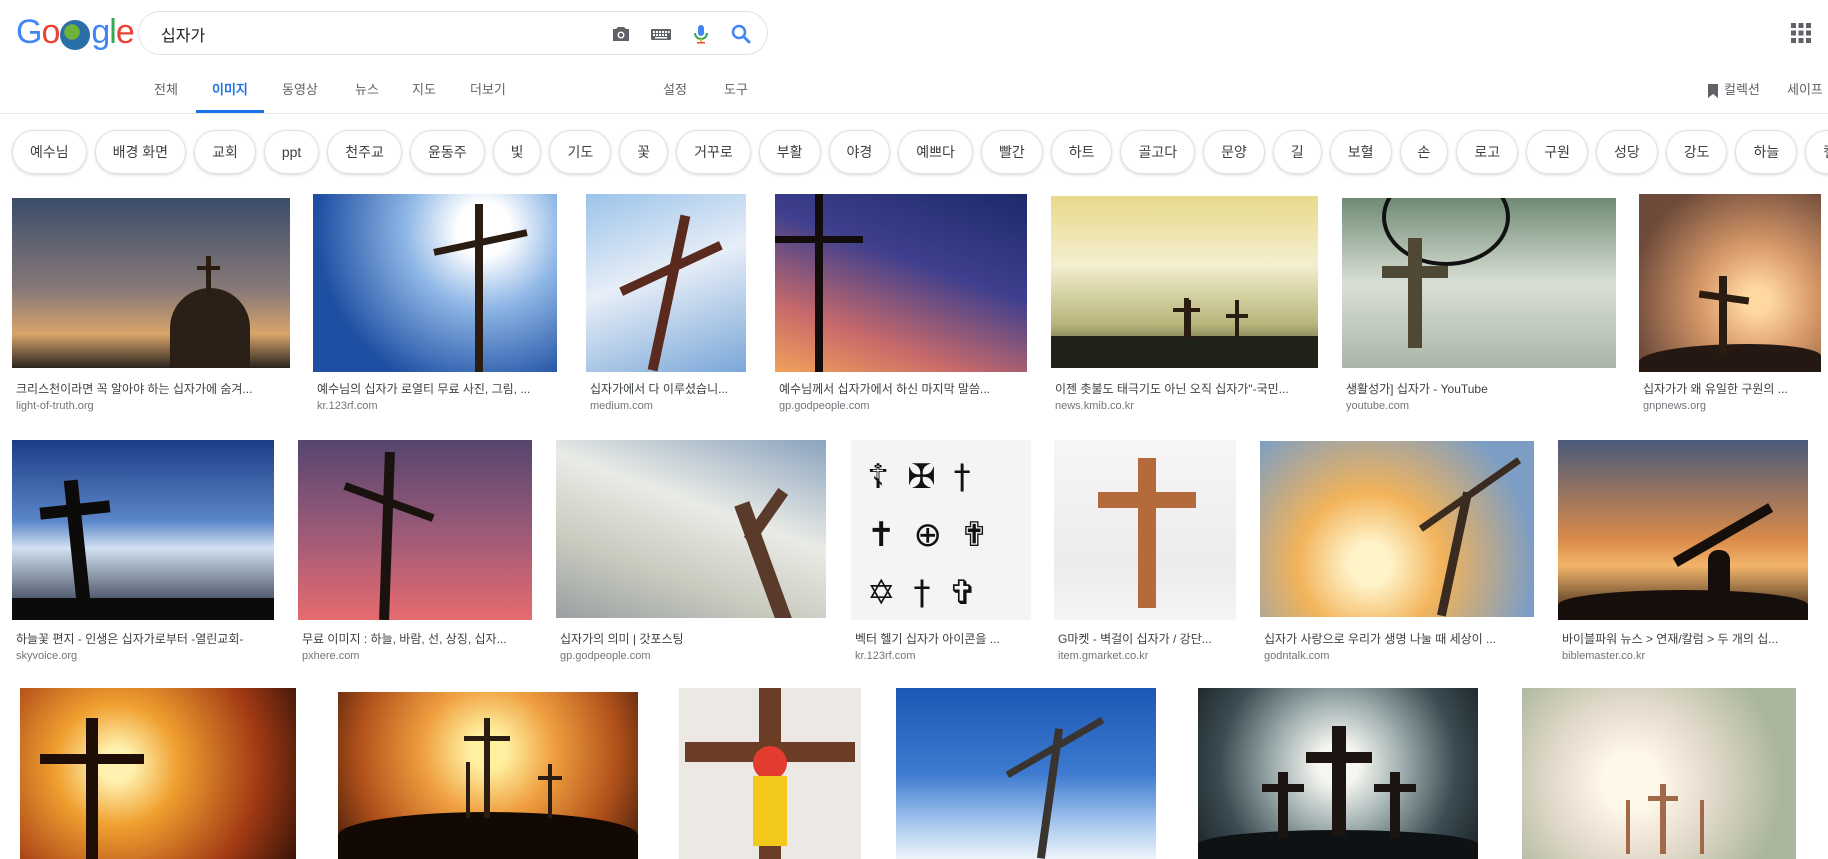 Image resolution: width=1828 pixels, height=859 pixels. I want to click on apps-grid-icon, so click(1801, 33).